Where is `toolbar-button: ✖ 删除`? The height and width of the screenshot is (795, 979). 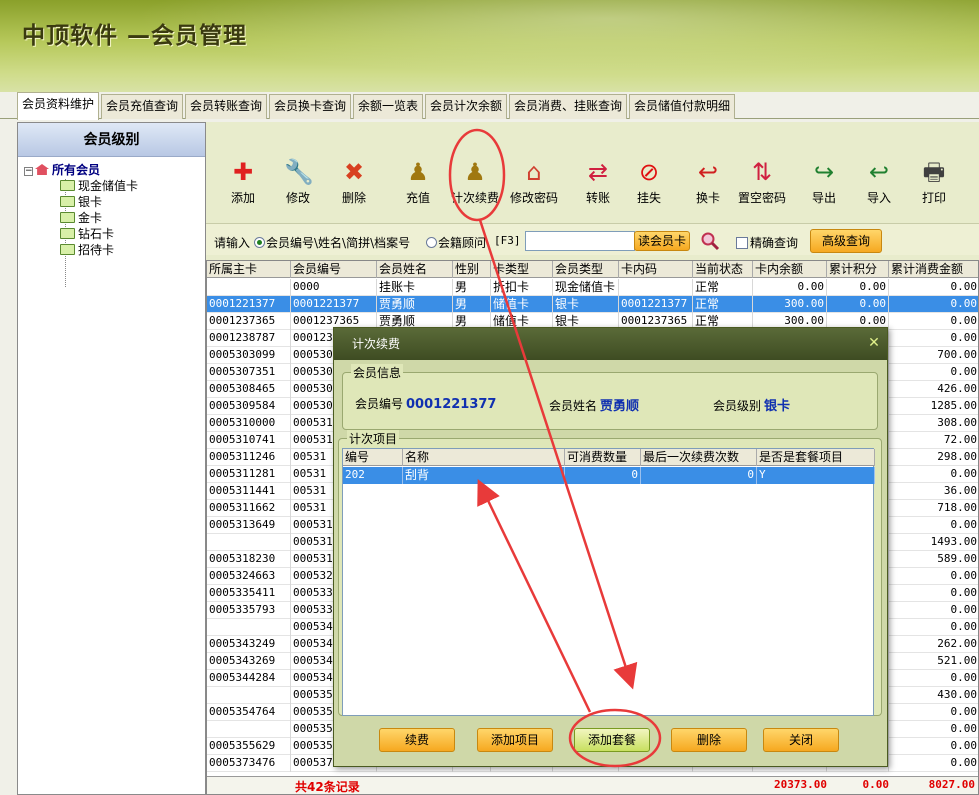 toolbar-button: ✖ 删除 is located at coordinates (354, 184).